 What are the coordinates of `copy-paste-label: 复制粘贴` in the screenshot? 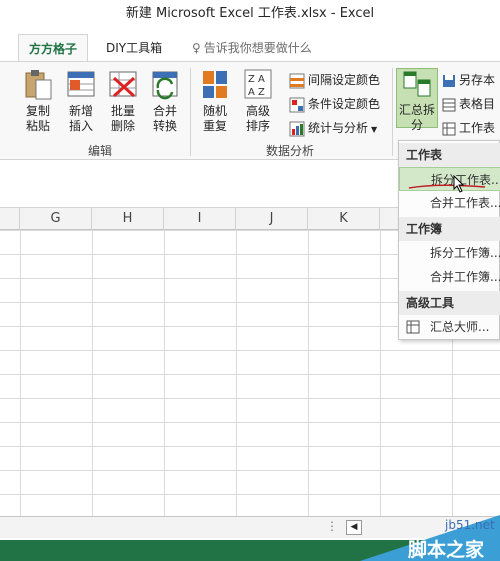 It's located at (37, 118).